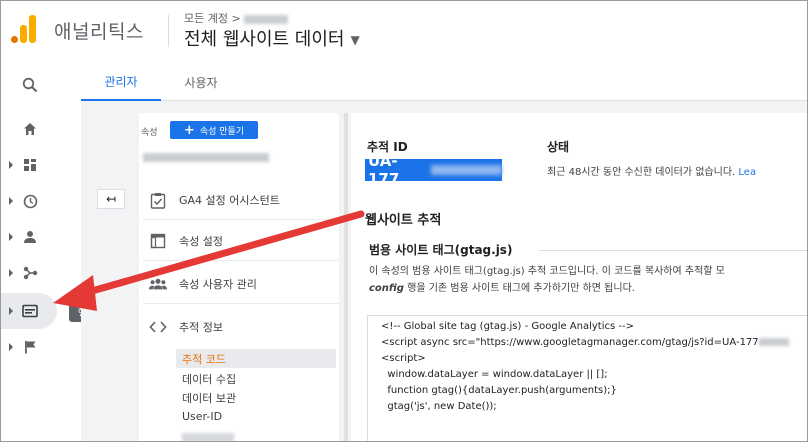 The width and height of the screenshot is (808, 442). Describe the element at coordinates (673, 250) in the screenshot. I see `heading-rule` at that location.